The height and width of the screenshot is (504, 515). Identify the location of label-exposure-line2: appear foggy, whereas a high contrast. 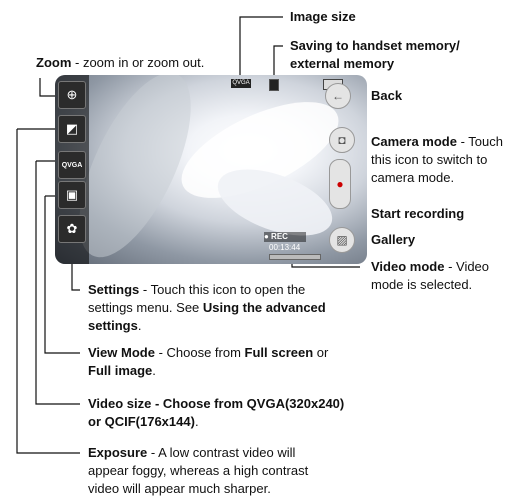
(198, 470).